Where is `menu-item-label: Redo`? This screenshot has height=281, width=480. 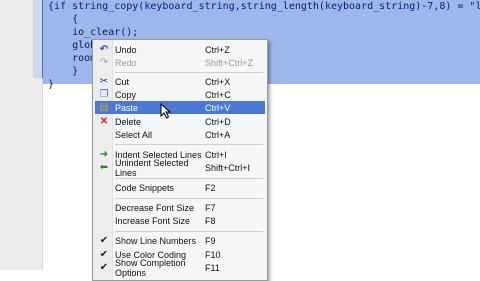
menu-item-label: Redo is located at coordinates (126, 62).